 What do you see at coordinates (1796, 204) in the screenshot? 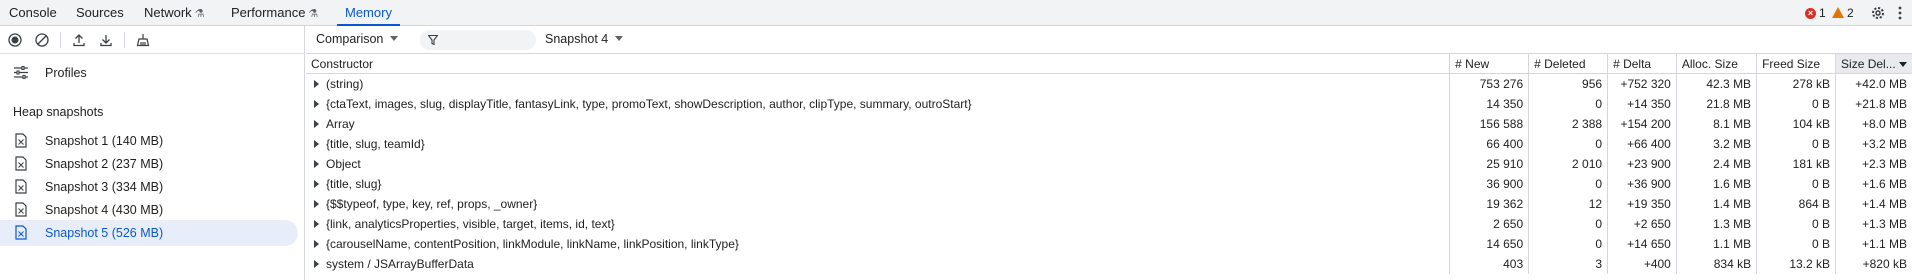
I see `freed-size-cell: 864 B` at bounding box center [1796, 204].